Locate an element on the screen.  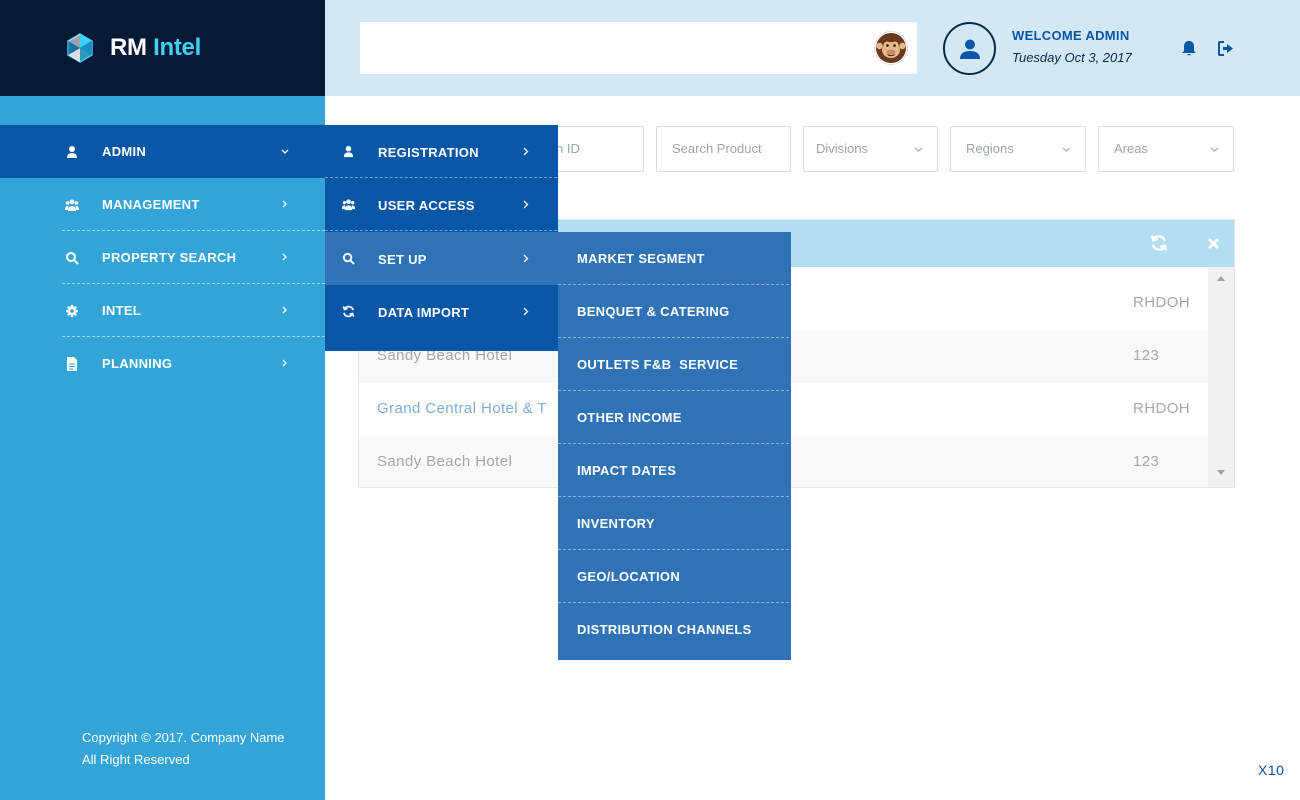
current-date: Tuesday Oct 3, 2017 is located at coordinates (1072, 57).